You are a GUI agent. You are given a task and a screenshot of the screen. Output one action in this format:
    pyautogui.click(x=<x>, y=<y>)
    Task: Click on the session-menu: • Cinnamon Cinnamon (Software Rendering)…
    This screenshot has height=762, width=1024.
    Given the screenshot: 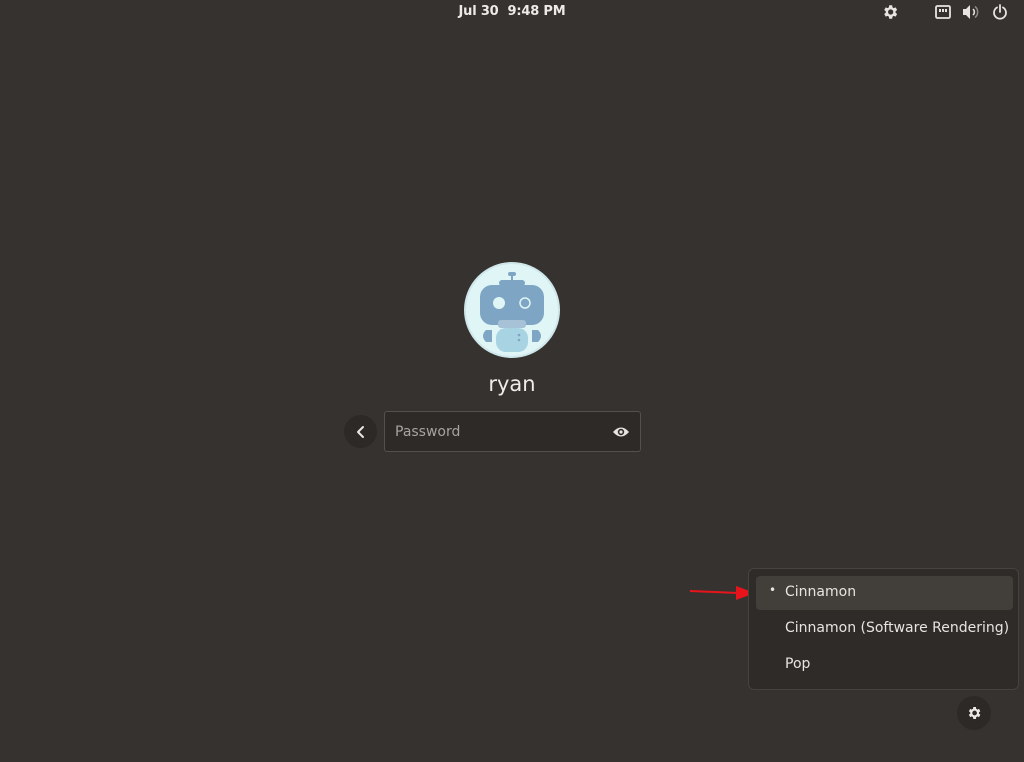 What is the action you would take?
    pyautogui.click(x=883, y=629)
    